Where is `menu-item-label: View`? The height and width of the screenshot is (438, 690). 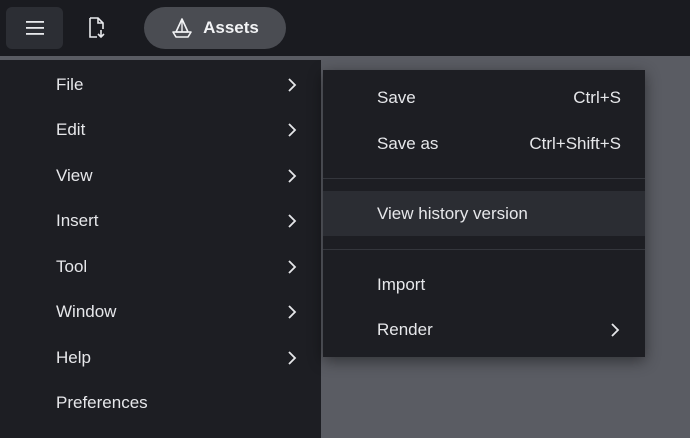 menu-item-label: View is located at coordinates (74, 175).